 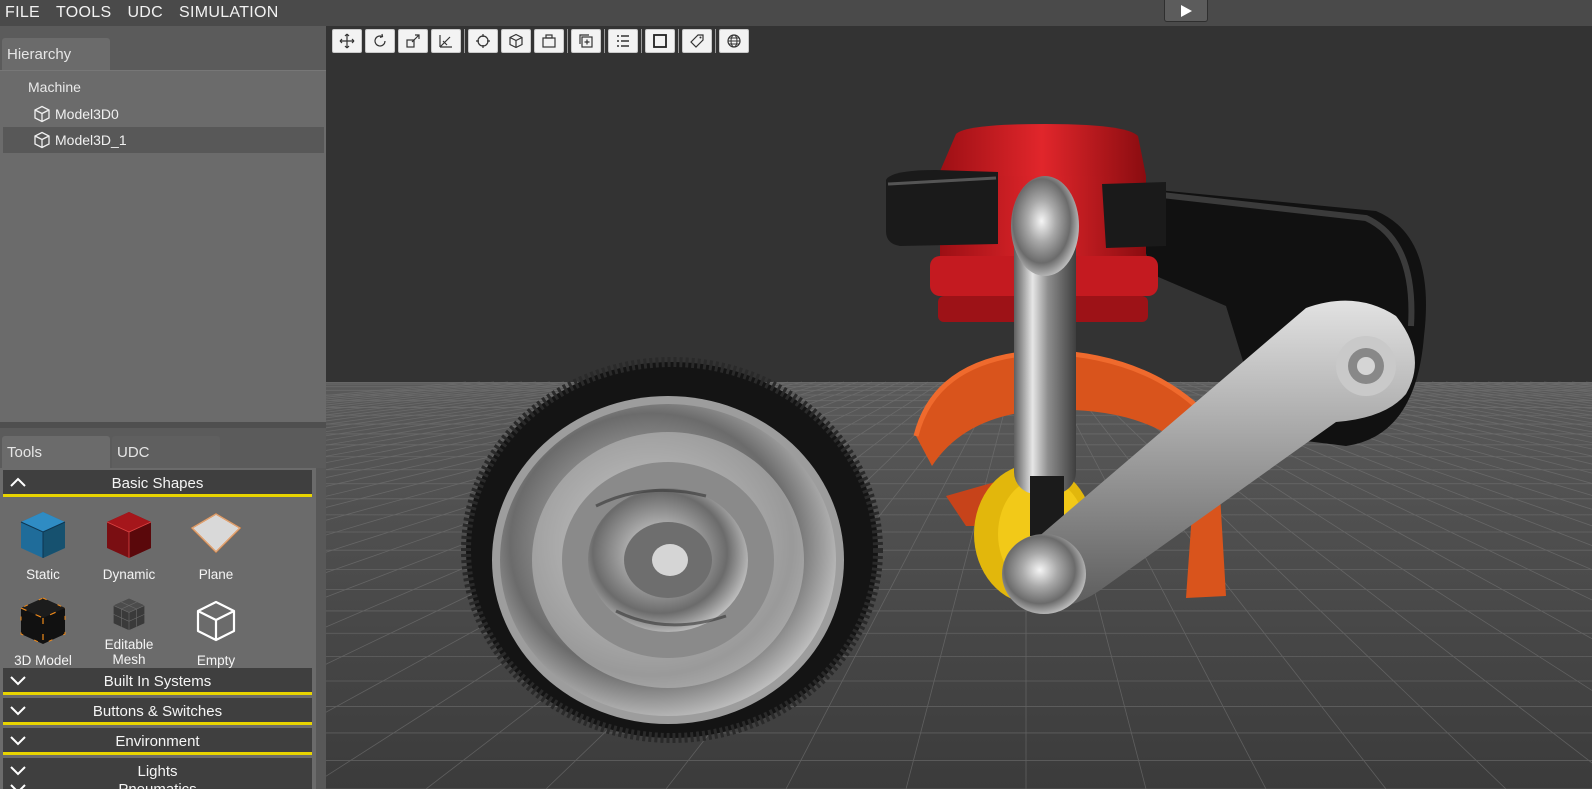 I want to click on section-label: Lights, so click(x=157, y=771).